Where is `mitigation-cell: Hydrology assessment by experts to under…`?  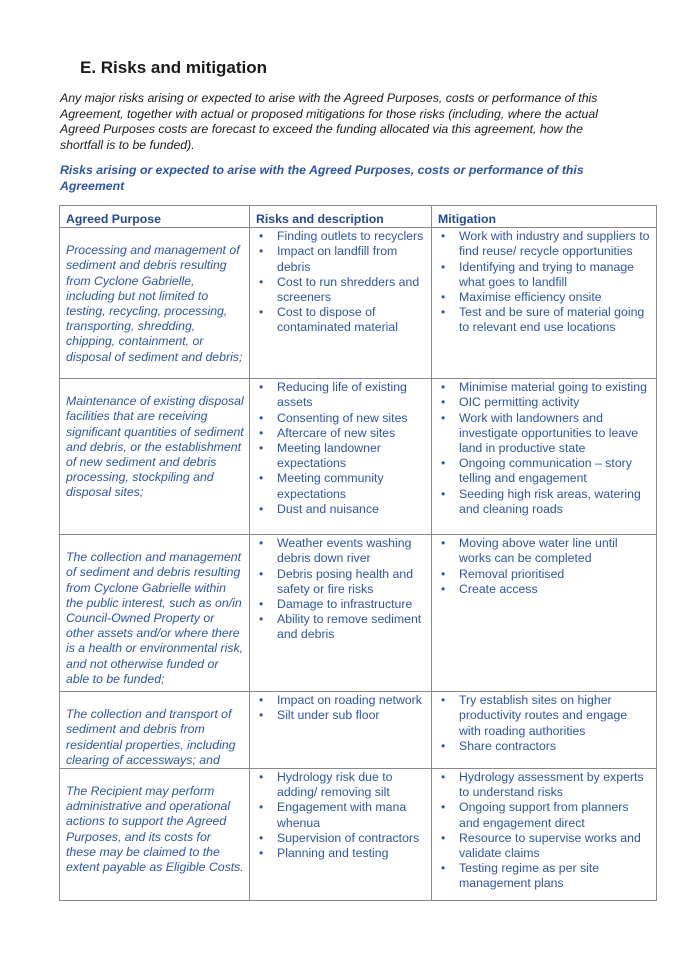
mitigation-cell: Hydrology assessment by experts to under… is located at coordinates (544, 835).